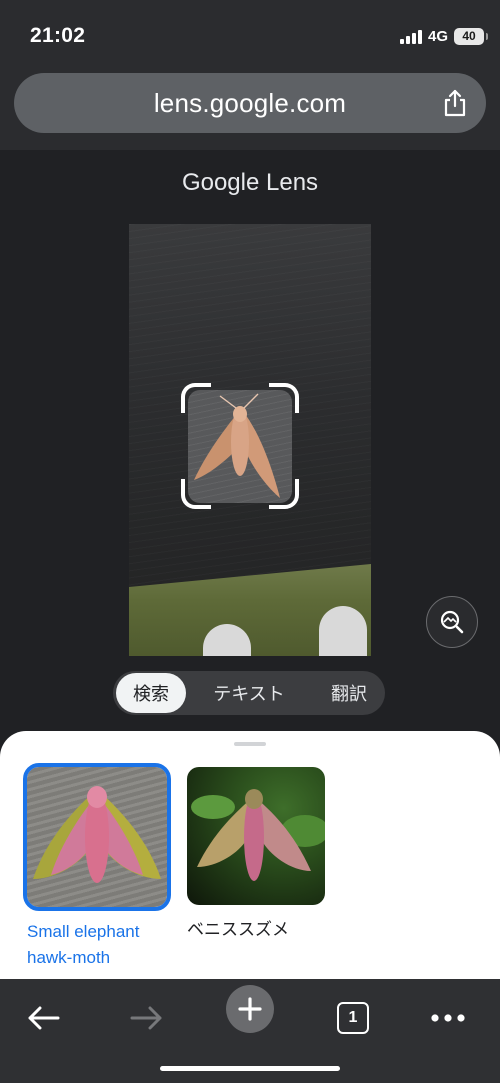 This screenshot has width=500, height=1083. I want to click on forward-button, so click(147, 1018).